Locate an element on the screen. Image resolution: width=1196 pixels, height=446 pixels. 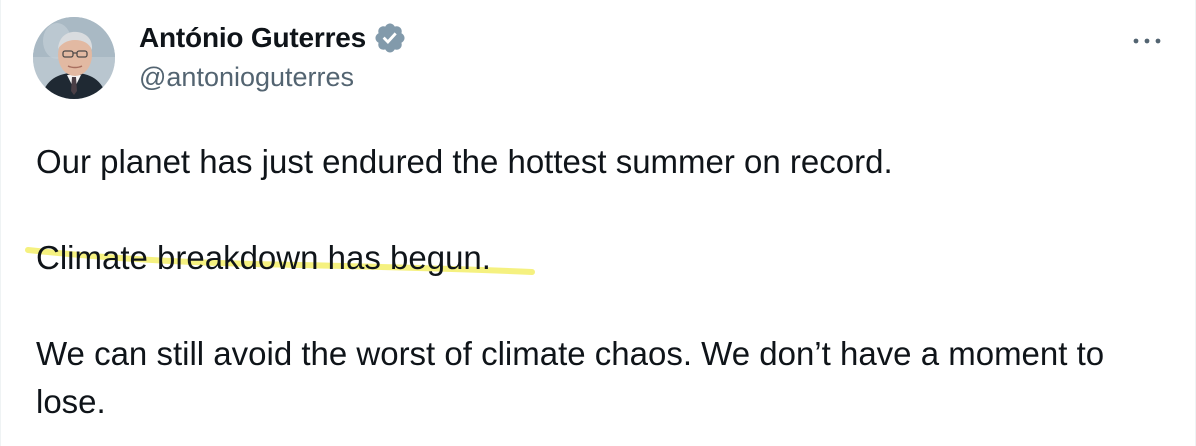
highlighted-phrase: Climate breakdown has begun. is located at coordinates (280, 258).